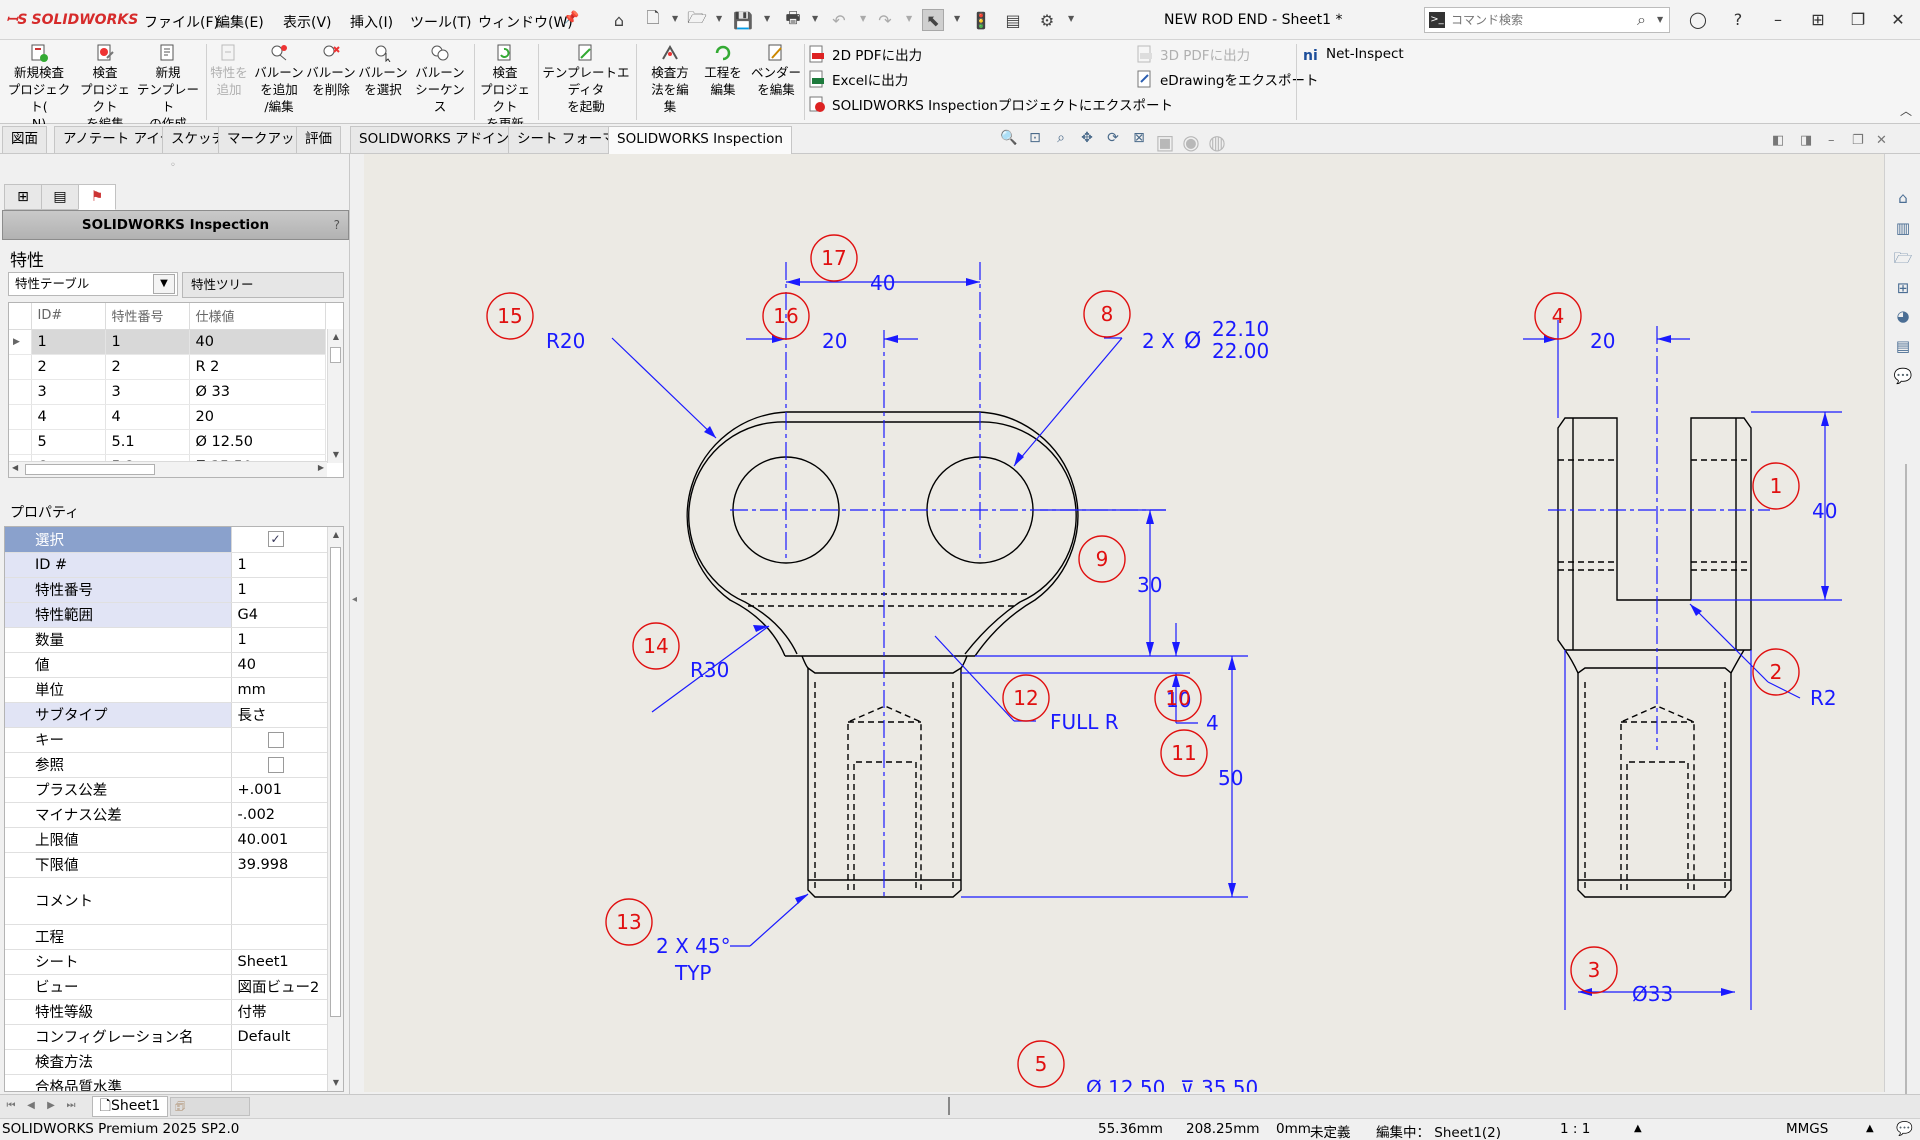 The image size is (1920, 1140). Describe the element at coordinates (1575, 1129) in the screenshot. I see `status-scale: 1` at that location.